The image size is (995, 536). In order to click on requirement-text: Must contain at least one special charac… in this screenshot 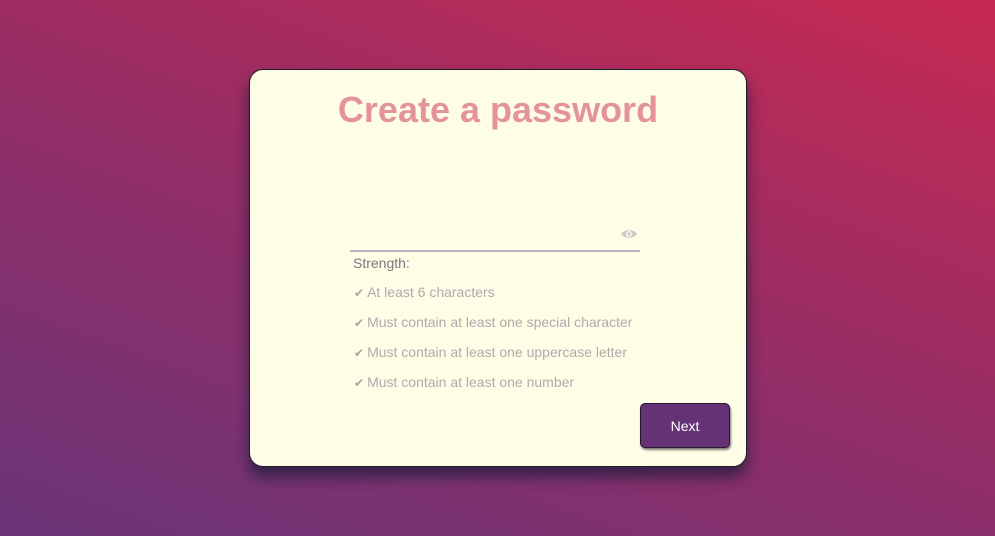, I will do `click(500, 322)`.